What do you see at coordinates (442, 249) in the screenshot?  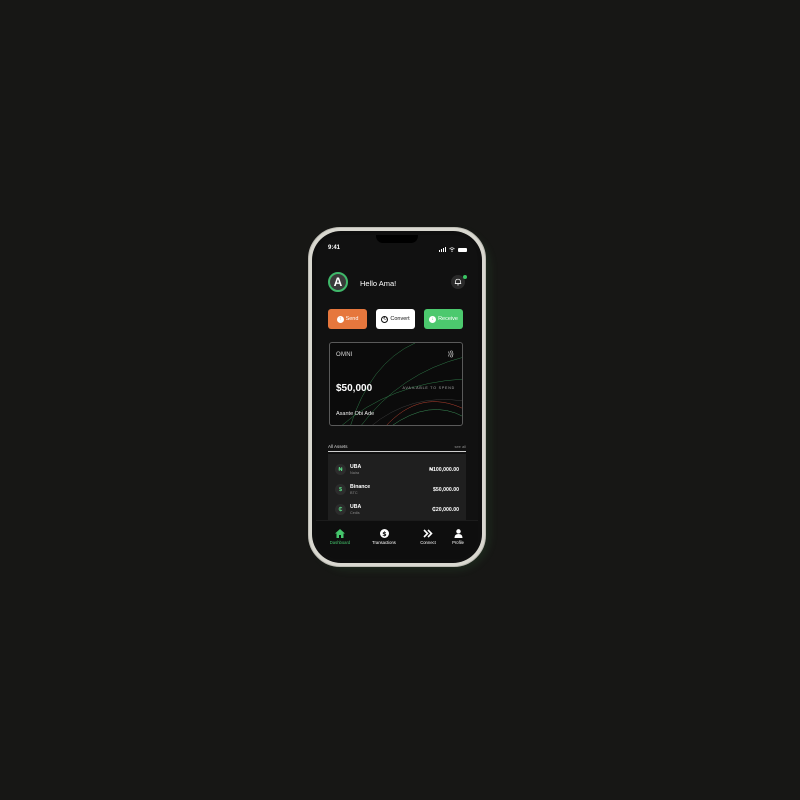 I see `signal-icon` at bounding box center [442, 249].